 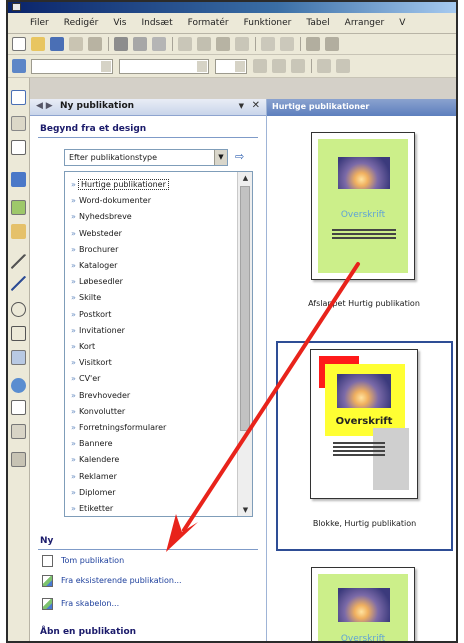 What do you see at coordinates (363, 638) in the screenshot?
I see `thumbnail-headline: Overskrift` at bounding box center [363, 638].